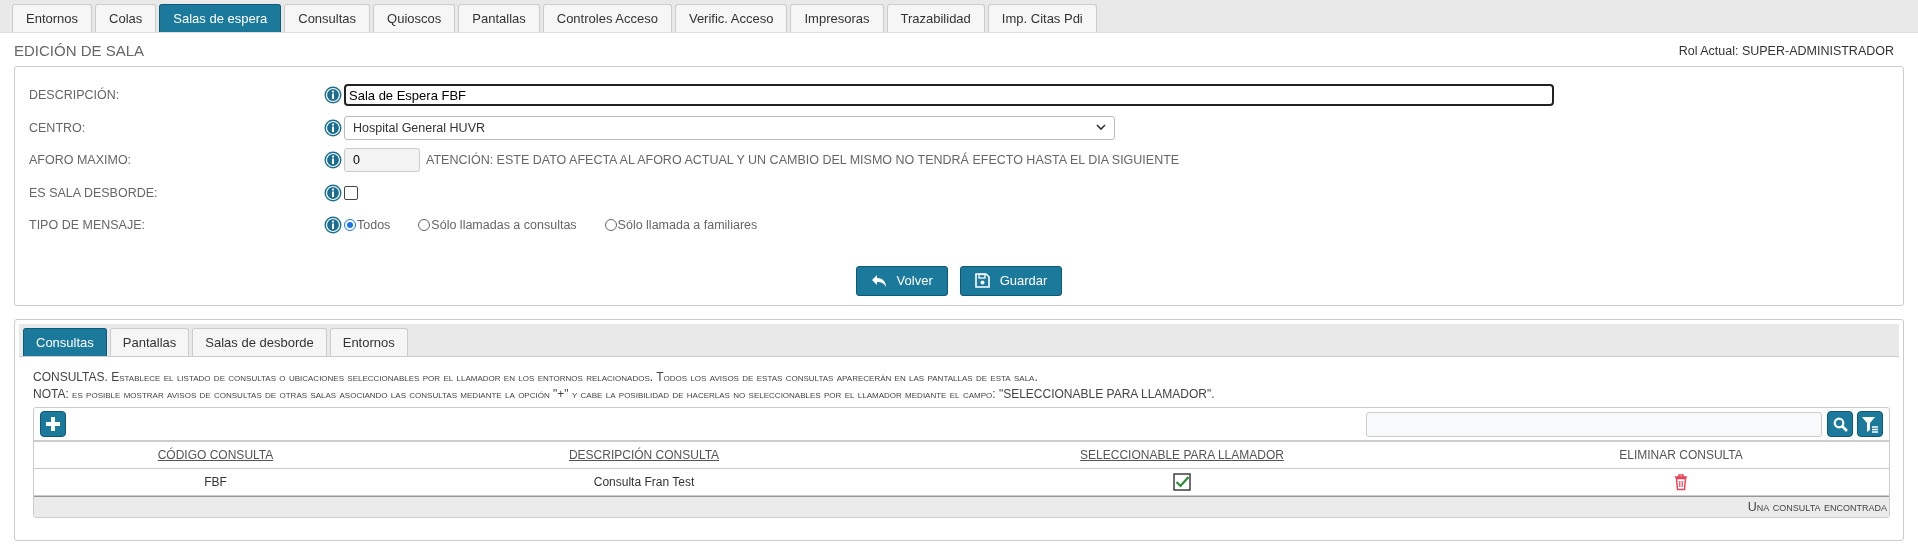  I want to click on tab: Controles Acceso, so click(607, 18).